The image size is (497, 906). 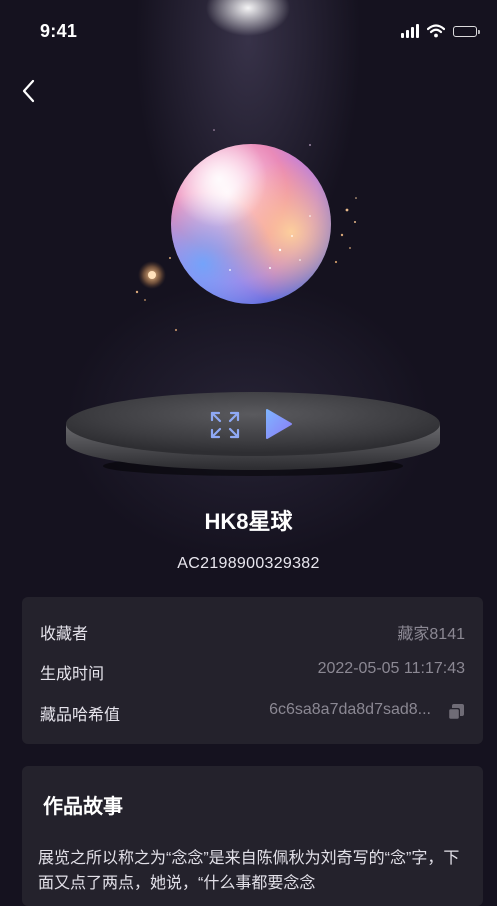 What do you see at coordinates (248, 563) in the screenshot?
I see `artwork-serial: AC2198900329382` at bounding box center [248, 563].